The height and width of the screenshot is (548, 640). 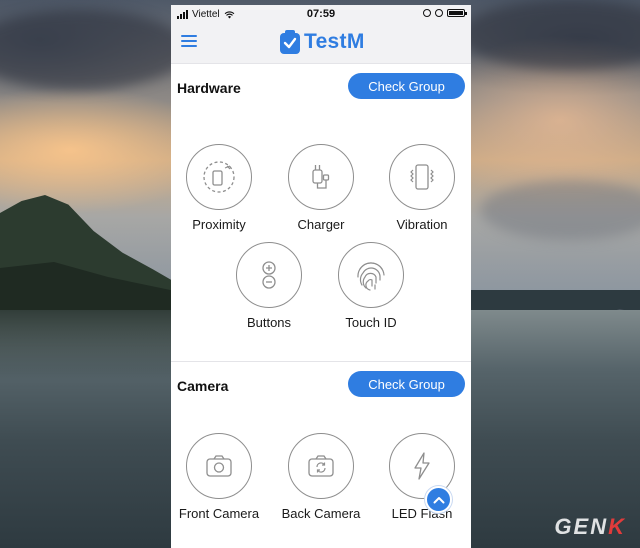 I want to click on touch-id-button, so click(x=371, y=275).